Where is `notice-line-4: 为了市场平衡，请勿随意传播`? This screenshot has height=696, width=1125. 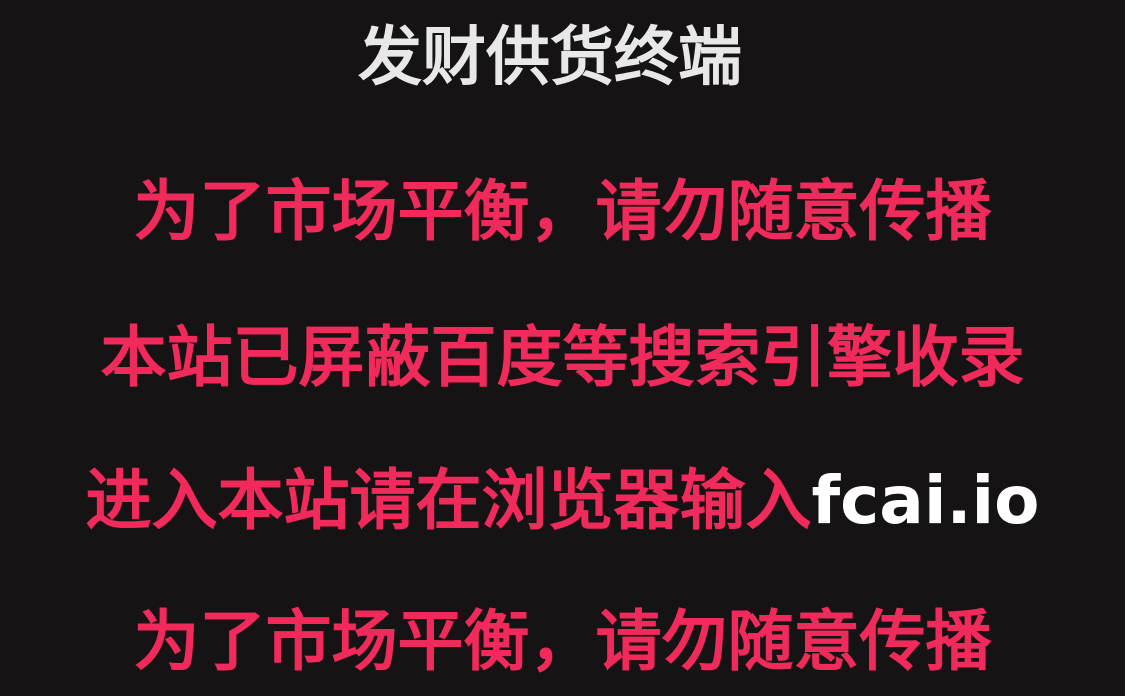 notice-line-4: 为了市场平衡，请勿随意传播 is located at coordinates (562, 641).